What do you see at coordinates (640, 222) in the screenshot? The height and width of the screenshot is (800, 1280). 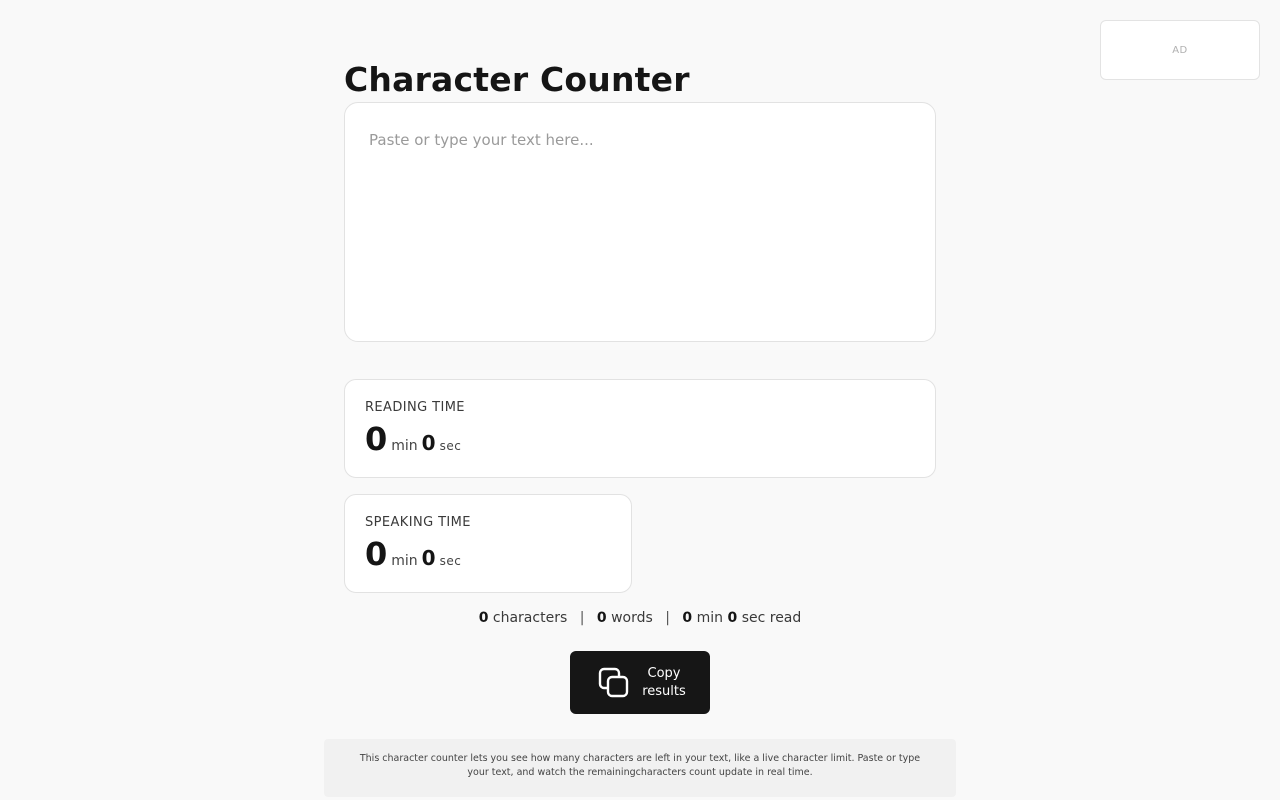 I see `text-input` at bounding box center [640, 222].